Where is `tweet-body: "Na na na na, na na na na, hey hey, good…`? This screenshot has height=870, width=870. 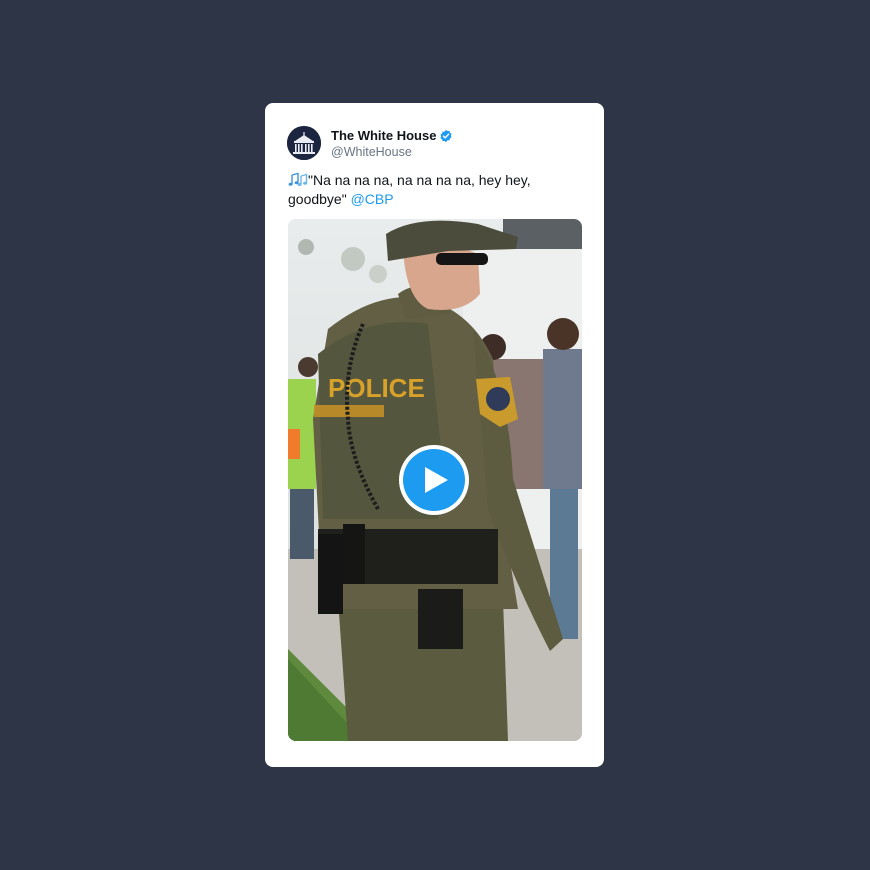
tweet-body: "Na na na na, na na na na, hey hey, good… is located at coordinates (409, 189).